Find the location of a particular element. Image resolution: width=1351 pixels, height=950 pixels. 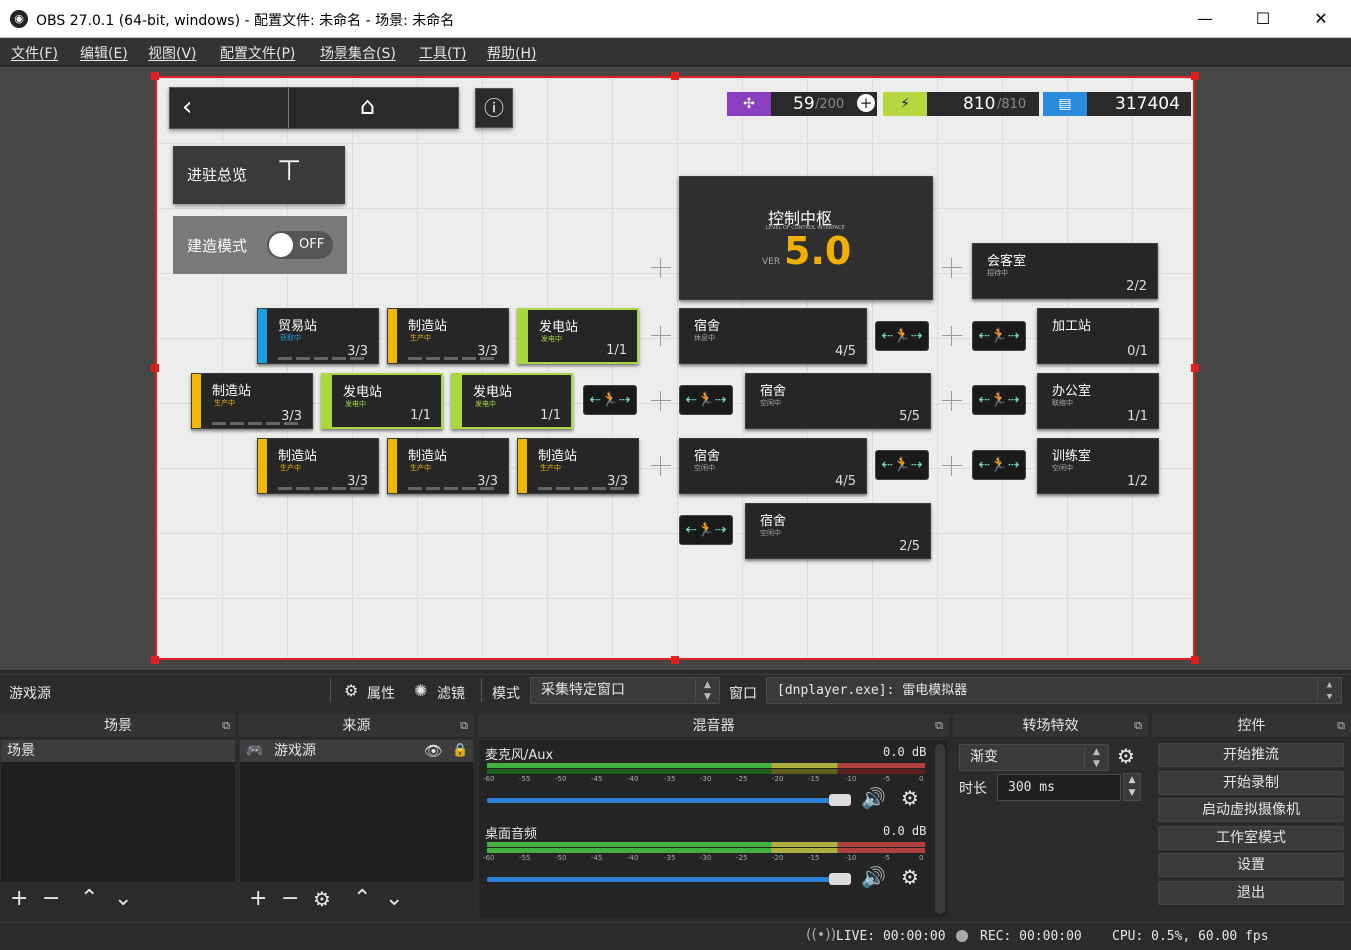

office-room: 办公室 联络中 1/1 is located at coordinates (1098, 401).